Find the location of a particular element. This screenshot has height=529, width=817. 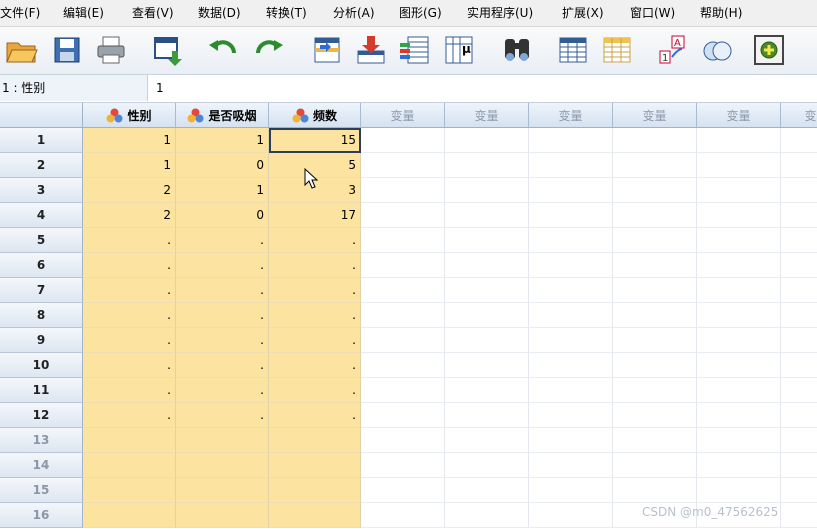

column-header-variable: 是否吸烟 is located at coordinates (222, 115).